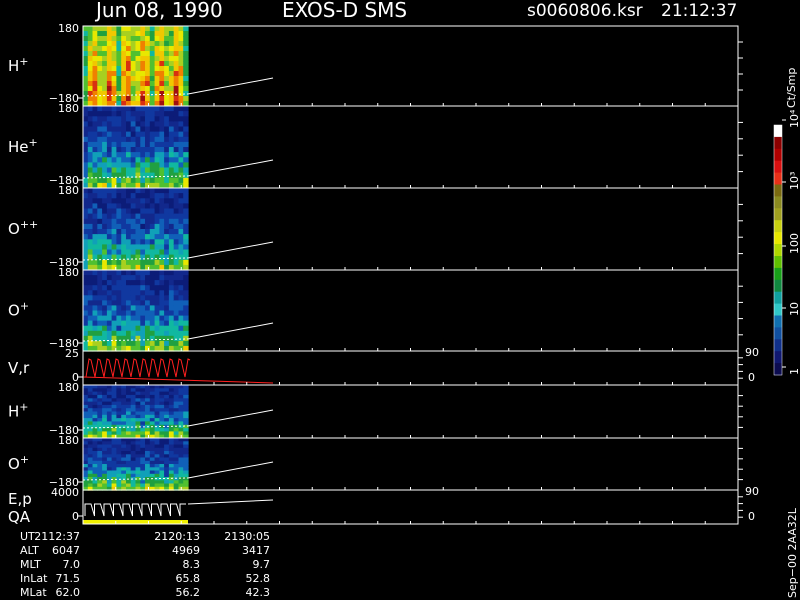 This screenshot has width=800, height=600. Describe the element at coordinates (778, 357) in the screenshot. I see `colorbar-swatch` at that location.